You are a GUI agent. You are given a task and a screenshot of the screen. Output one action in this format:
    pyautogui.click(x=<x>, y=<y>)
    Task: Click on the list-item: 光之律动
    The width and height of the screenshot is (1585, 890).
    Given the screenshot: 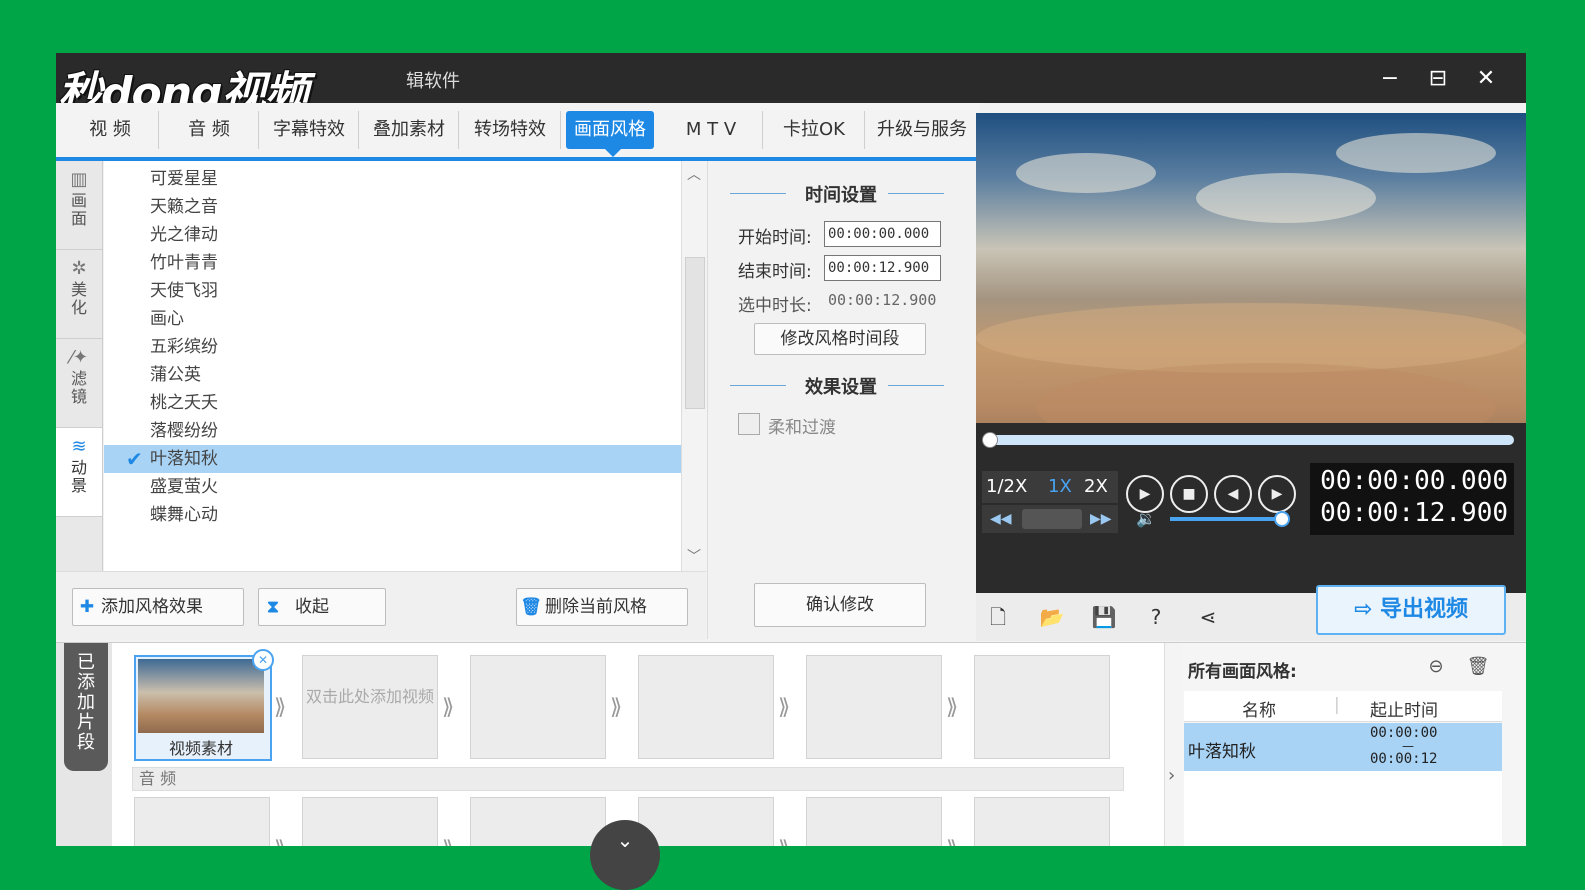 What is the action you would take?
    pyautogui.click(x=392, y=235)
    